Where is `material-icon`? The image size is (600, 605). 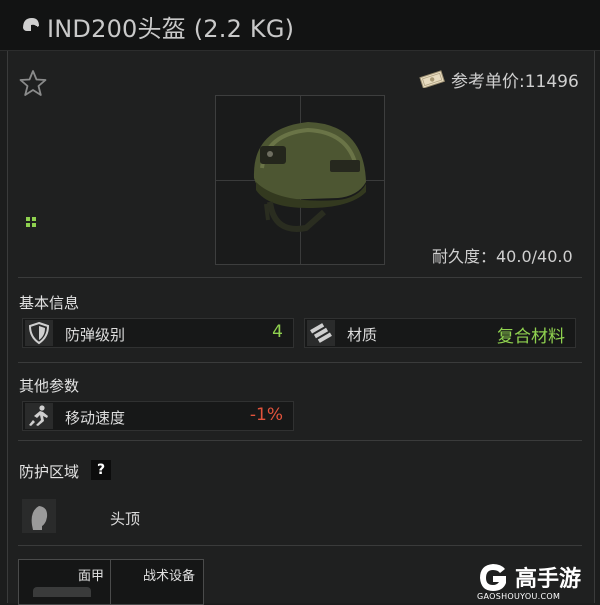
material-icon is located at coordinates (321, 333).